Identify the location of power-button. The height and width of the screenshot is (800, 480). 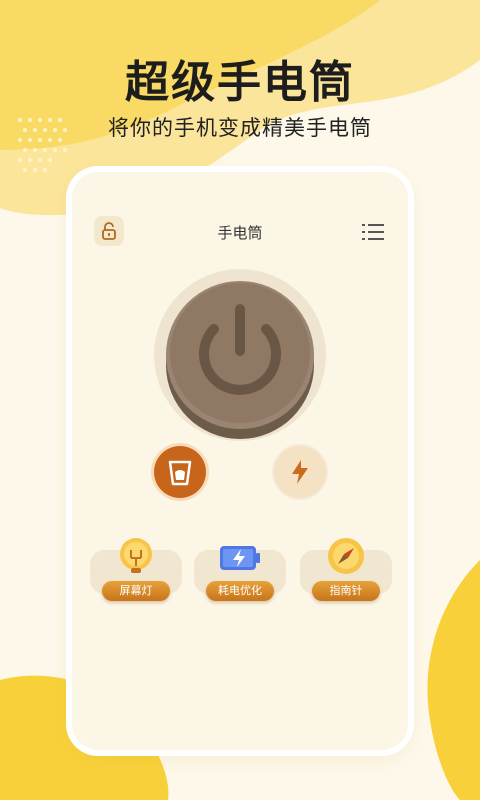
(240, 355).